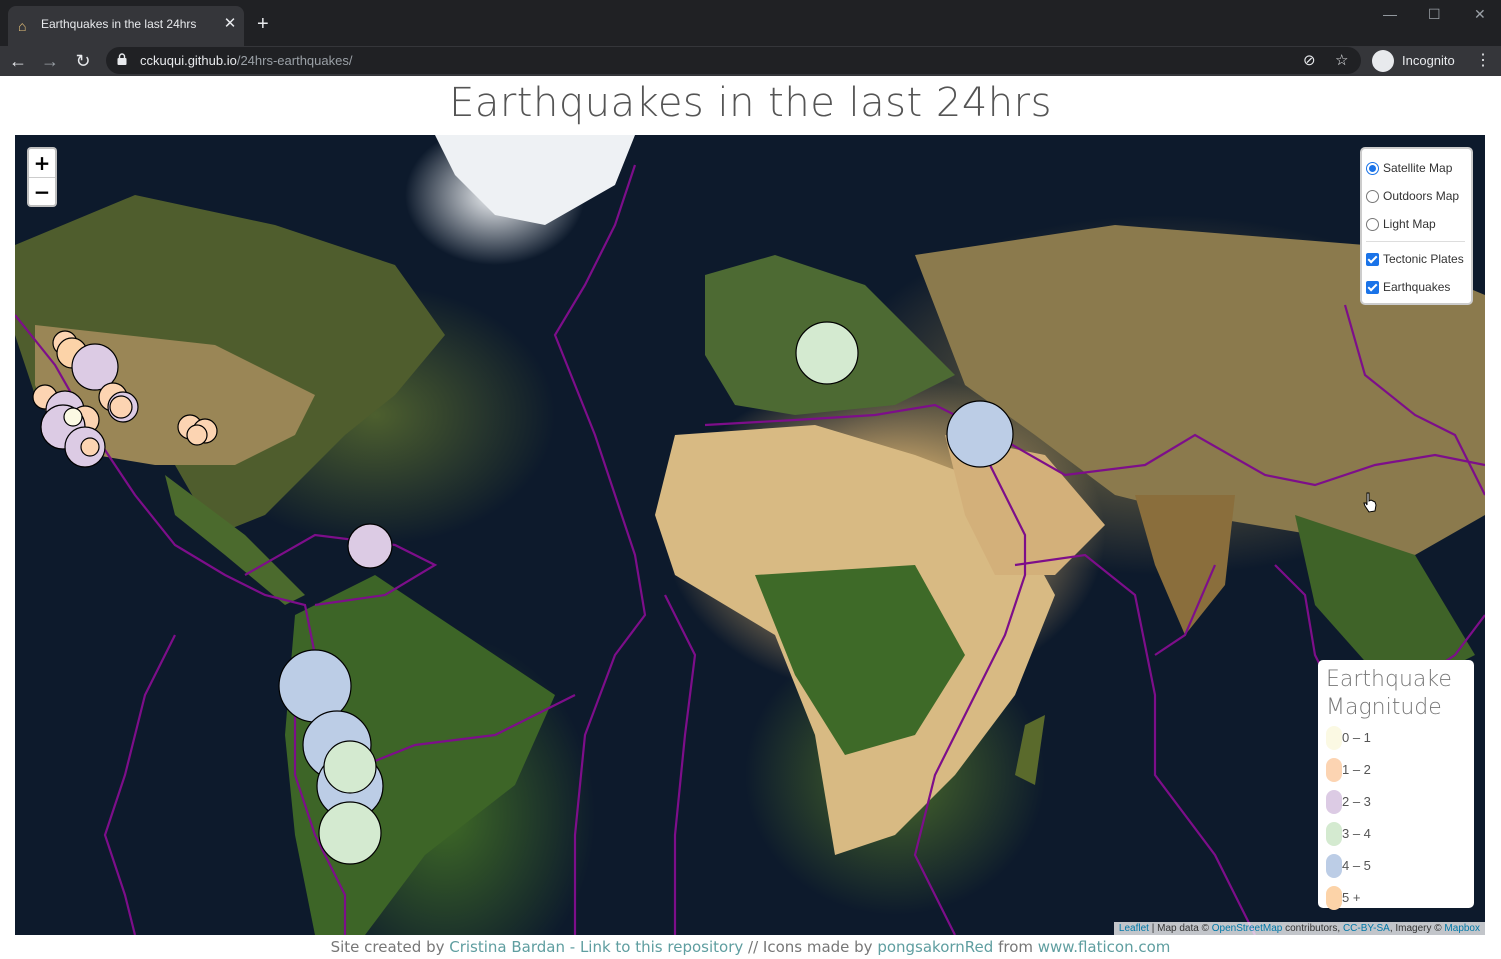 This screenshot has height=959, width=1501. Describe the element at coordinates (1356, 865) in the screenshot. I see `legend-label: 4 – 5` at that location.